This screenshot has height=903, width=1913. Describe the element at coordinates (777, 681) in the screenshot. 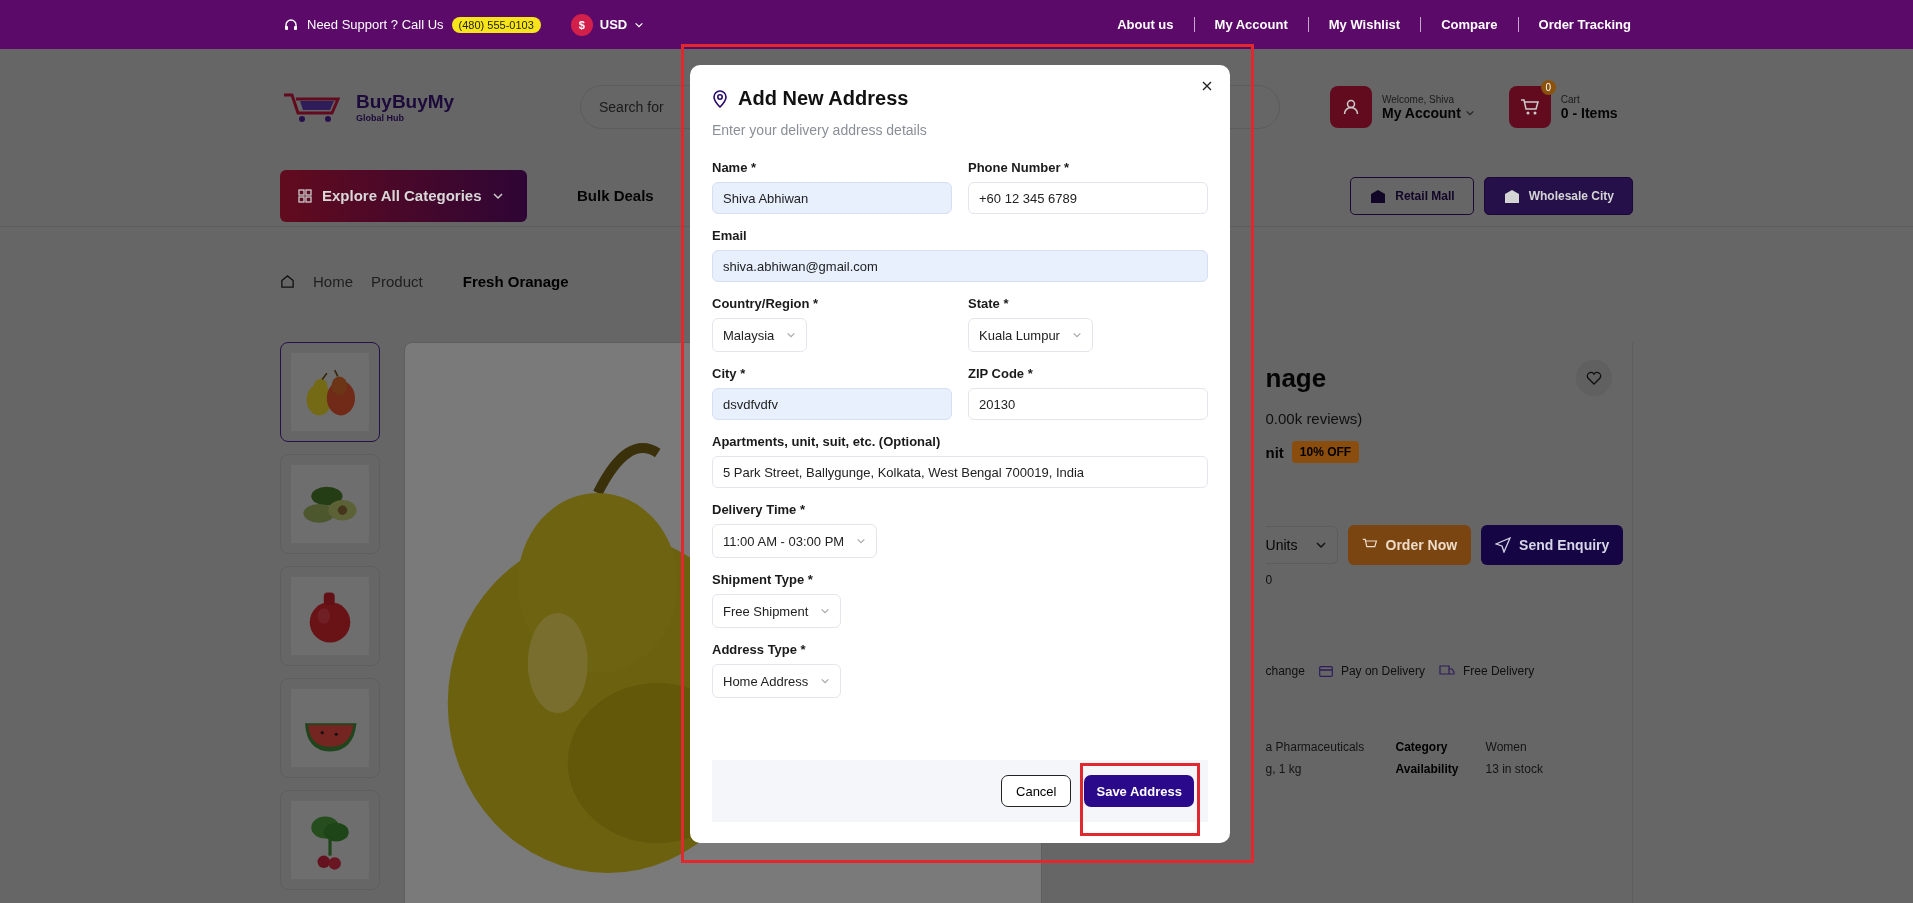

I see `dropdown: Home Address` at that location.